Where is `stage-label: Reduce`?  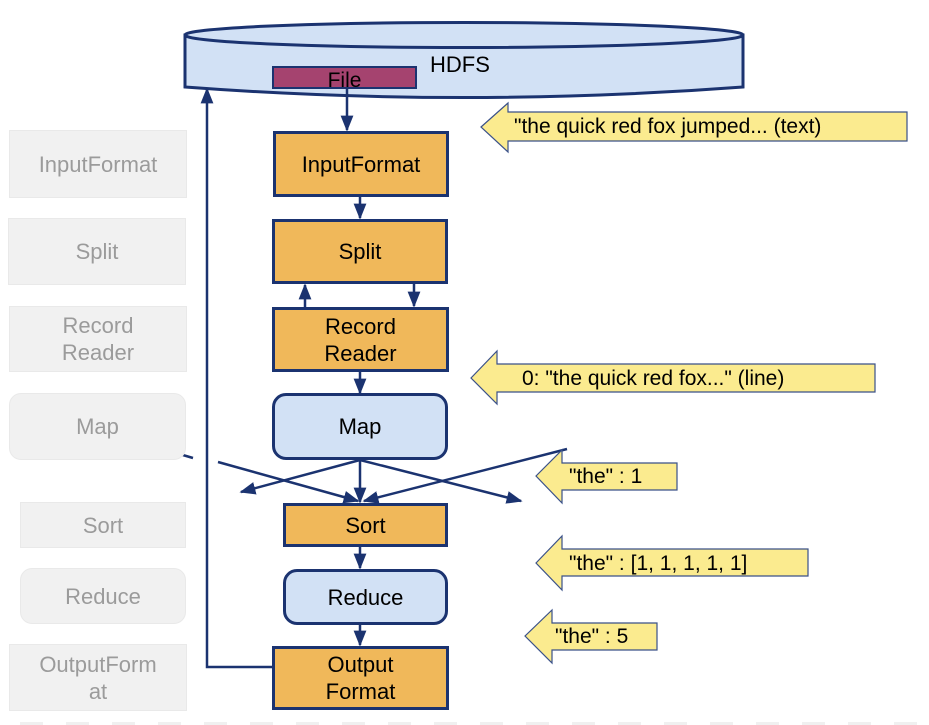 stage-label: Reduce is located at coordinates (365, 597).